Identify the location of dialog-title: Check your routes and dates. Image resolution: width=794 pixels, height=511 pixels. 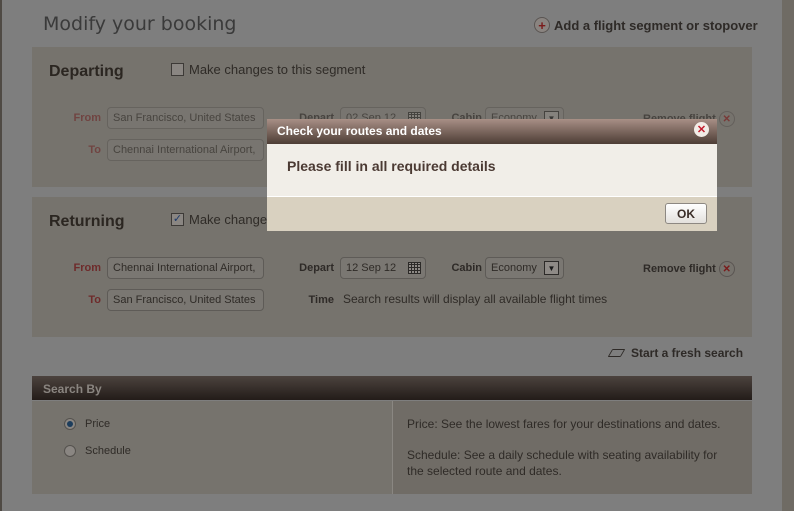
(359, 131).